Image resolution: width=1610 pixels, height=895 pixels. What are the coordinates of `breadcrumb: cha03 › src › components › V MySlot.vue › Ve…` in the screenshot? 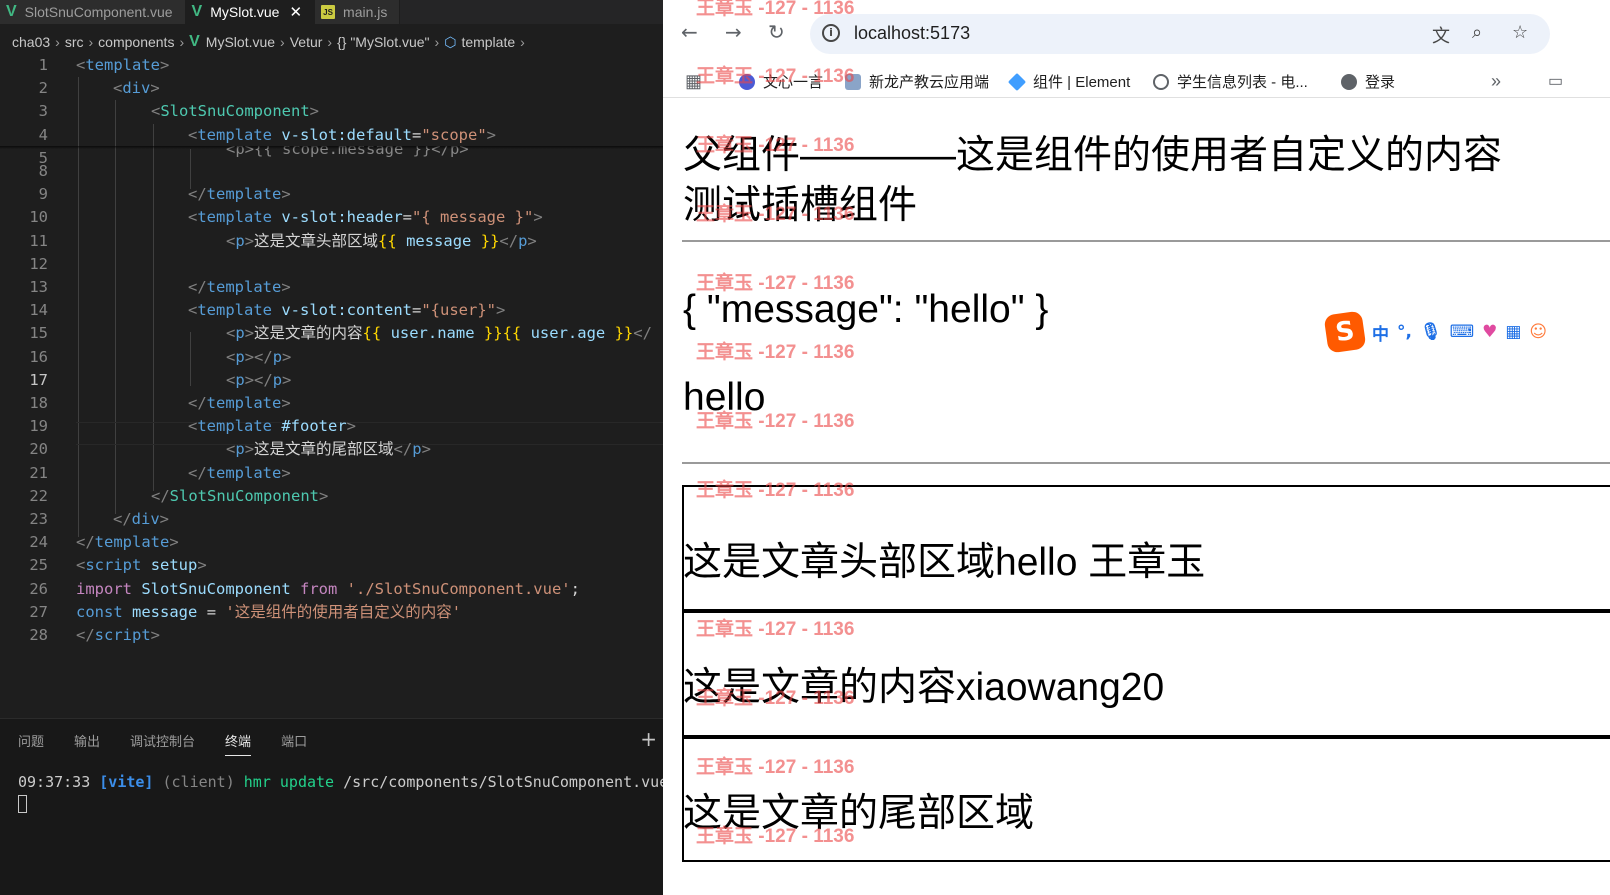 It's located at (271, 42).